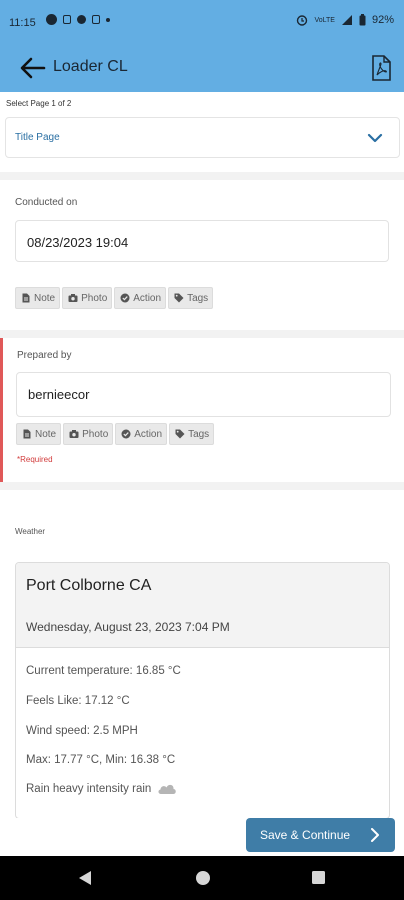 The width and height of the screenshot is (404, 900). What do you see at coordinates (30, 531) in the screenshot?
I see `weather-label: Weather` at bounding box center [30, 531].